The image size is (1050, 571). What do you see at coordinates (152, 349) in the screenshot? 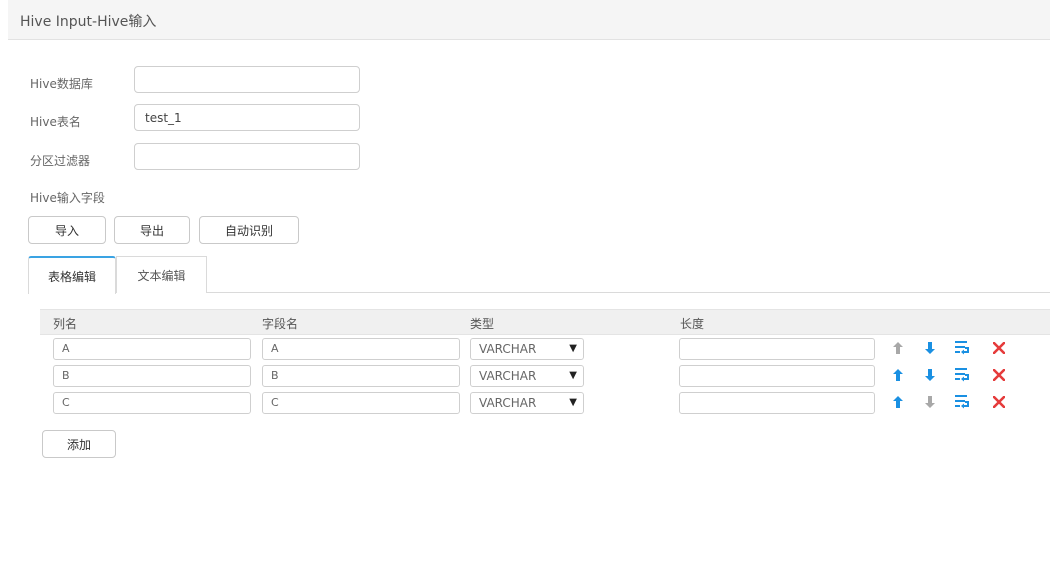
I see `column-name-input: A` at bounding box center [152, 349].